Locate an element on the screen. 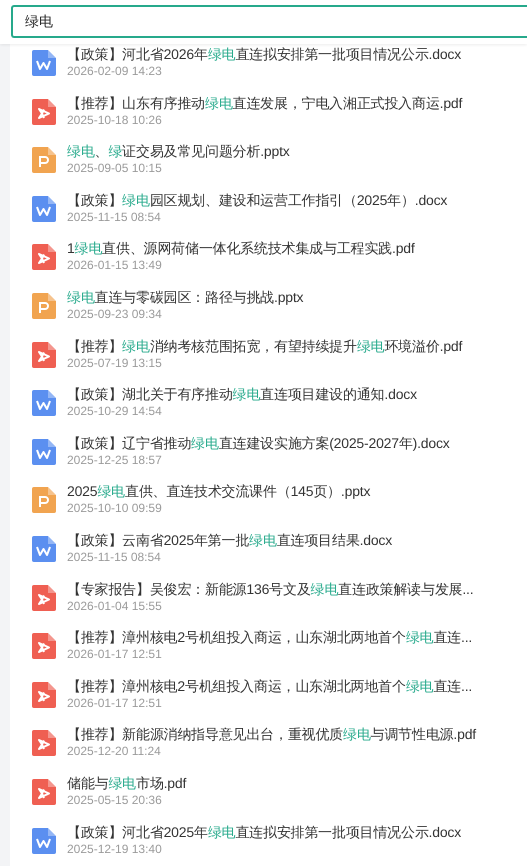  file-date: 2025-12-25 18:57 is located at coordinates (115, 460).